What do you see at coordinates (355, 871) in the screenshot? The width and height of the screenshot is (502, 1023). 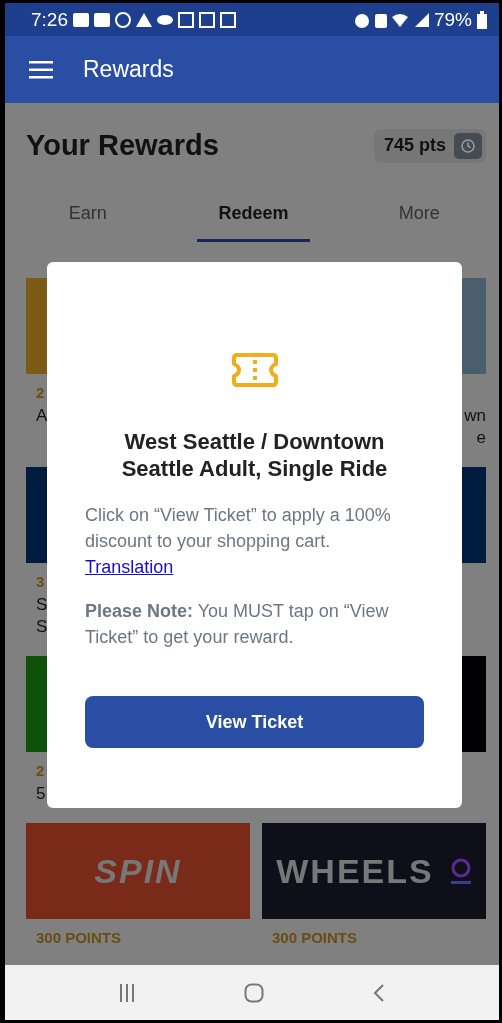 I see `brand-logo: WHEELS` at bounding box center [355, 871].